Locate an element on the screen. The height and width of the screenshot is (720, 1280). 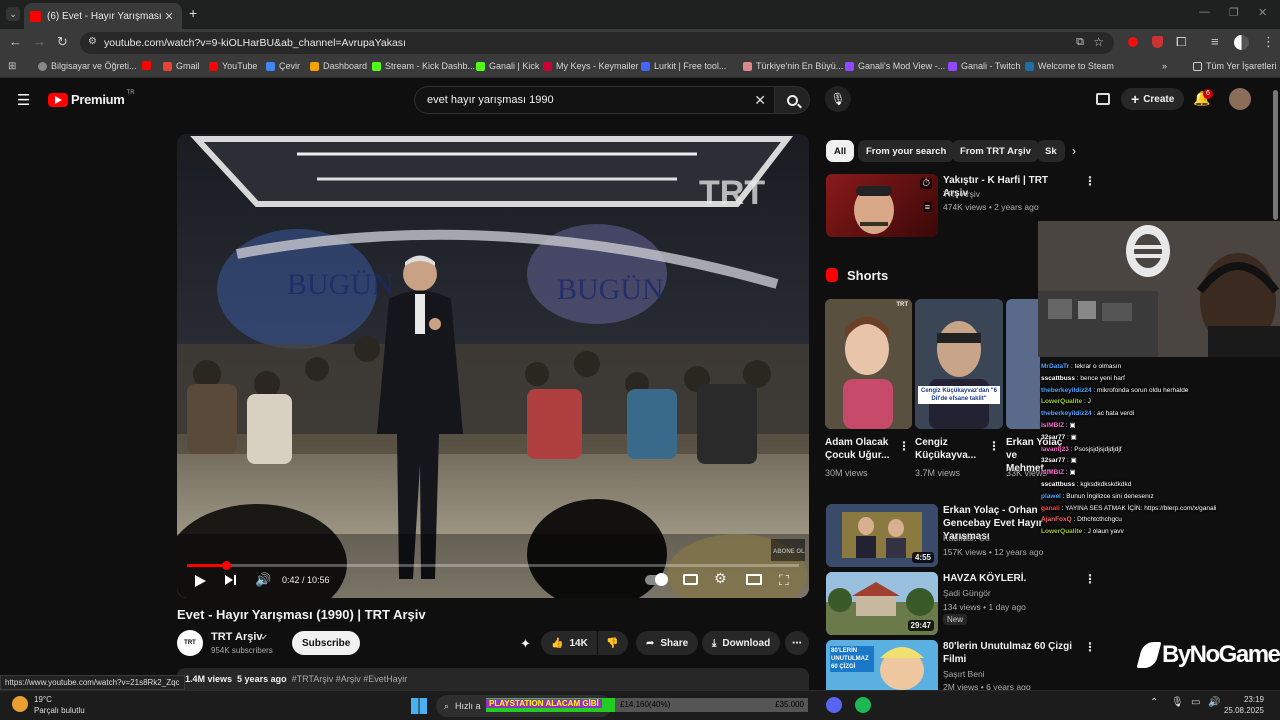
rec-thumbnail: 80'LERİN UNUTULMAZ 60 ÇİZGİ is located at coordinates (882, 665).